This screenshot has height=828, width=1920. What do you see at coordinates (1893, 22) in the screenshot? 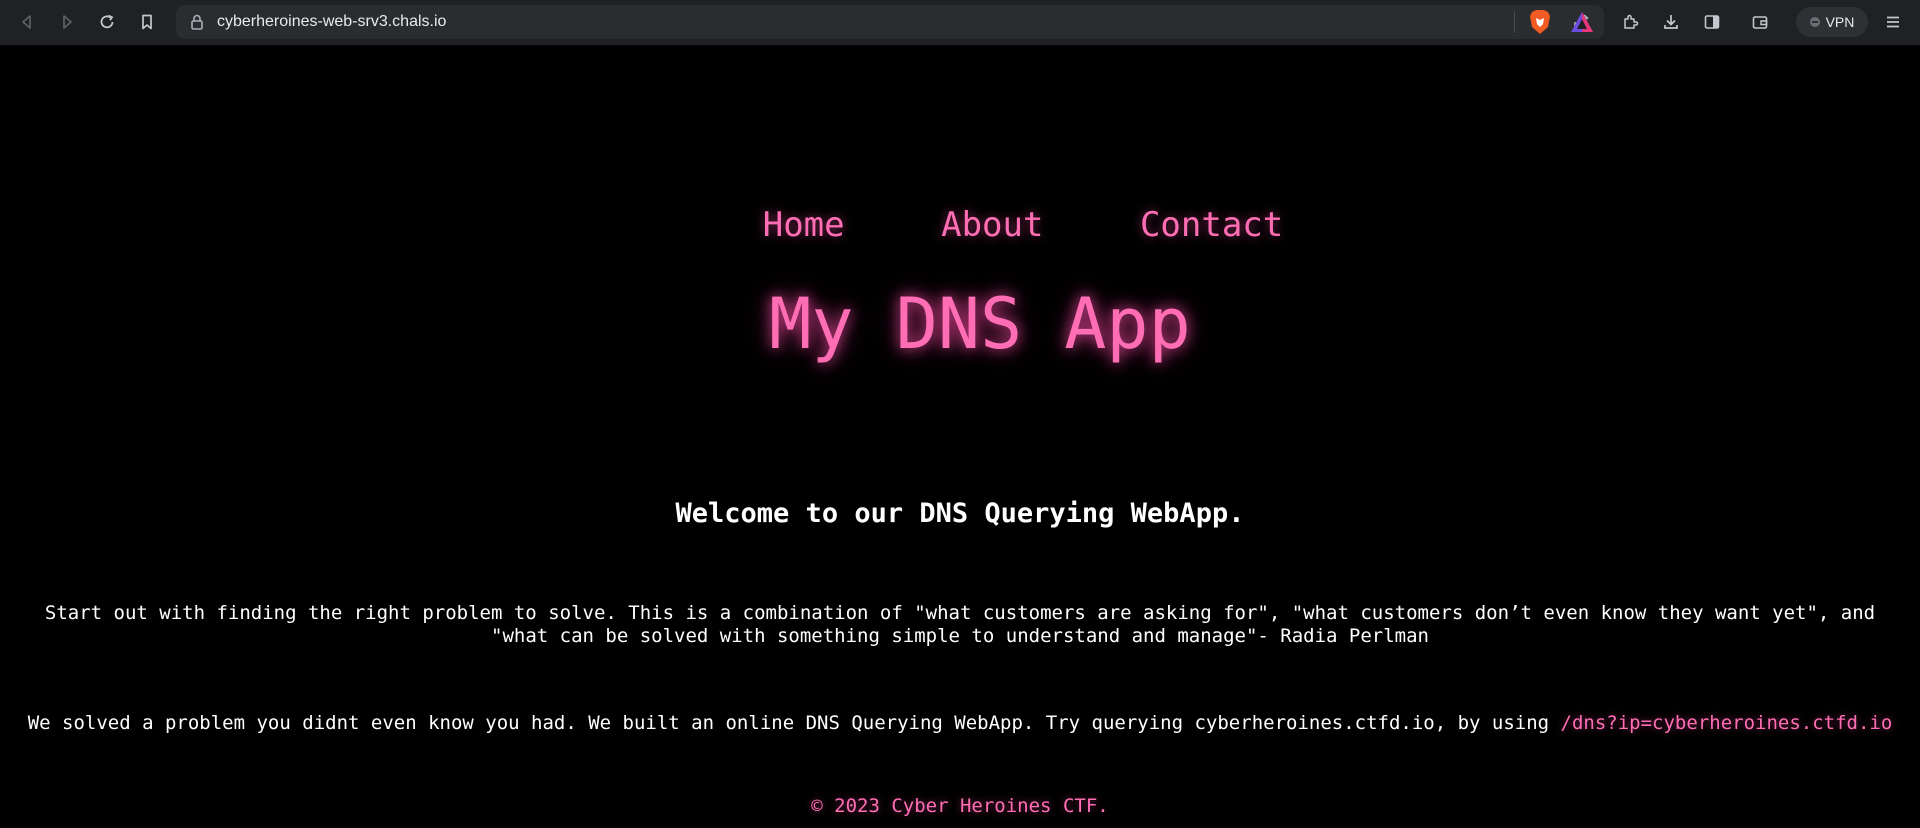
I see `menu-icon` at bounding box center [1893, 22].